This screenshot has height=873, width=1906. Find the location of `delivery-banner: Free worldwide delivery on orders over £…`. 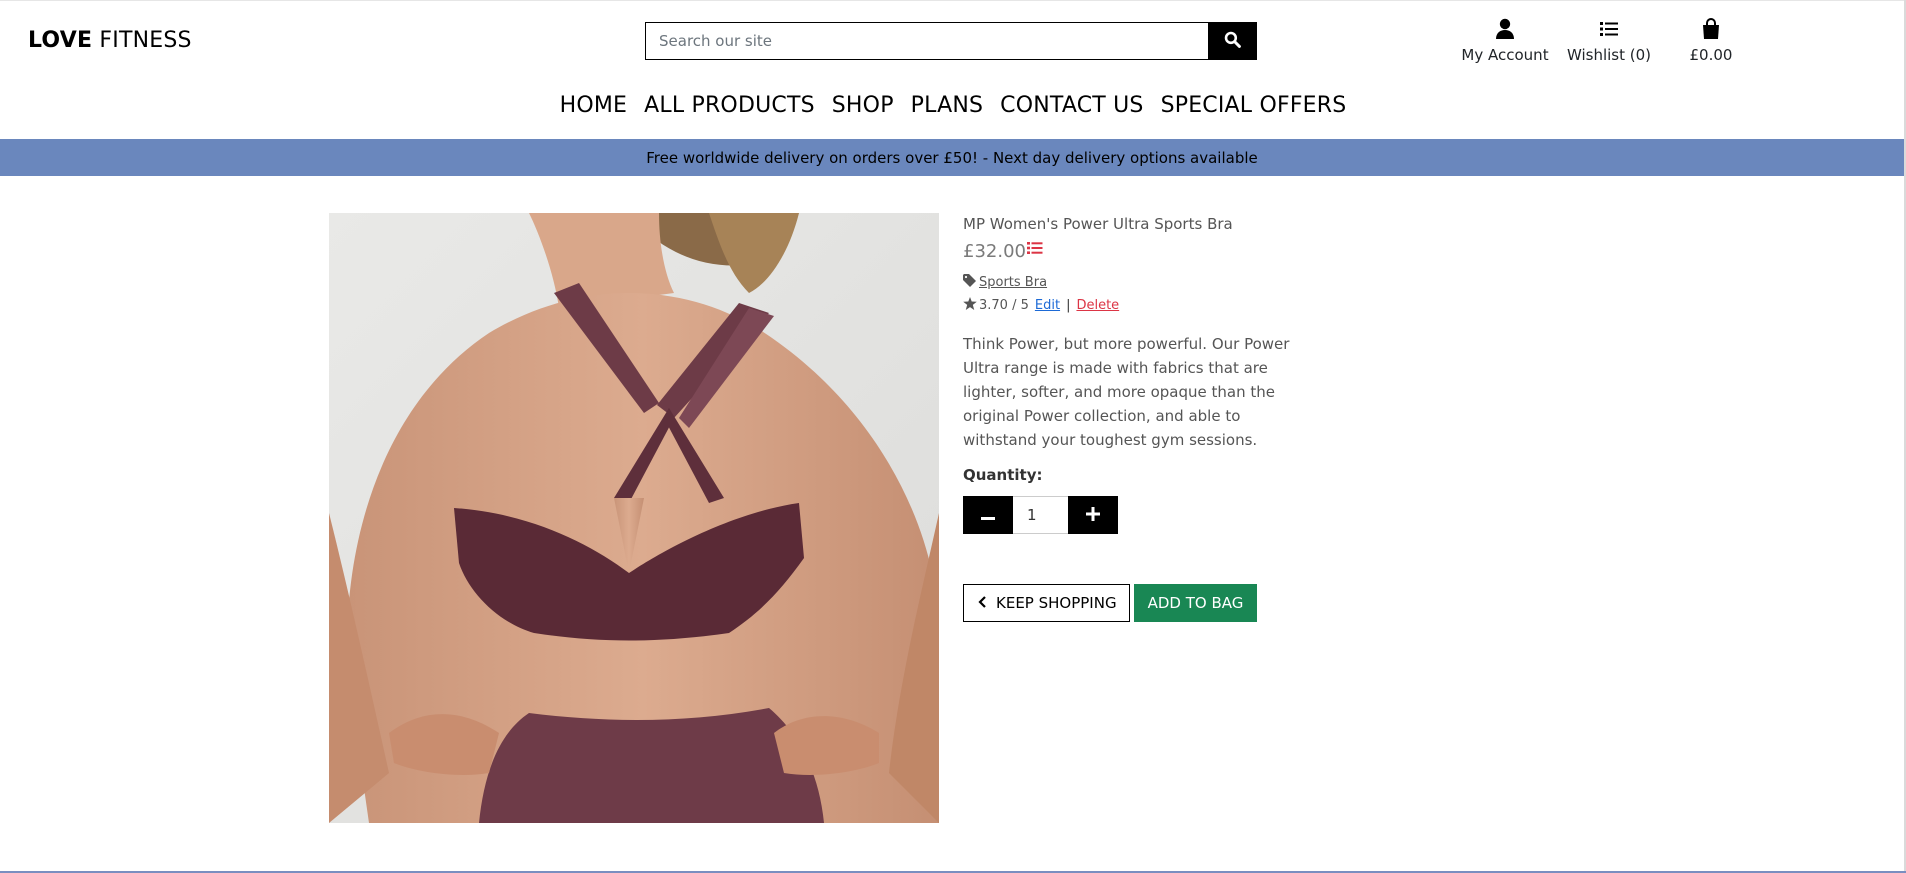

delivery-banner: Free worldwide delivery on orders over £… is located at coordinates (952, 157).